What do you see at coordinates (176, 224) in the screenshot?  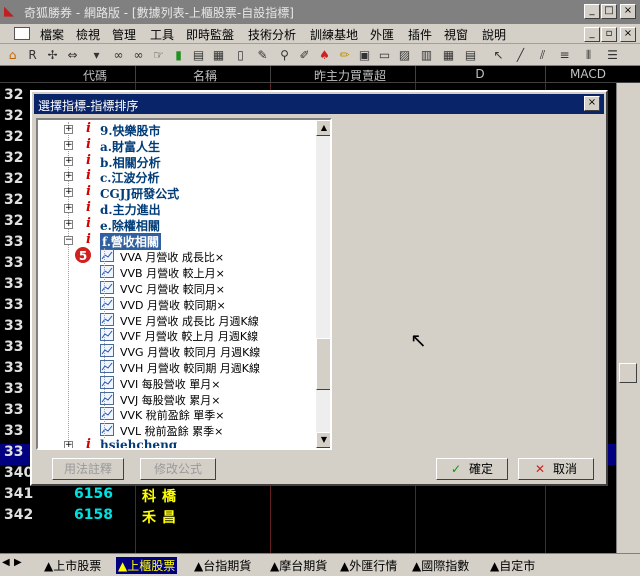 I see `tree-group: + i e.除權相關` at bounding box center [176, 224].